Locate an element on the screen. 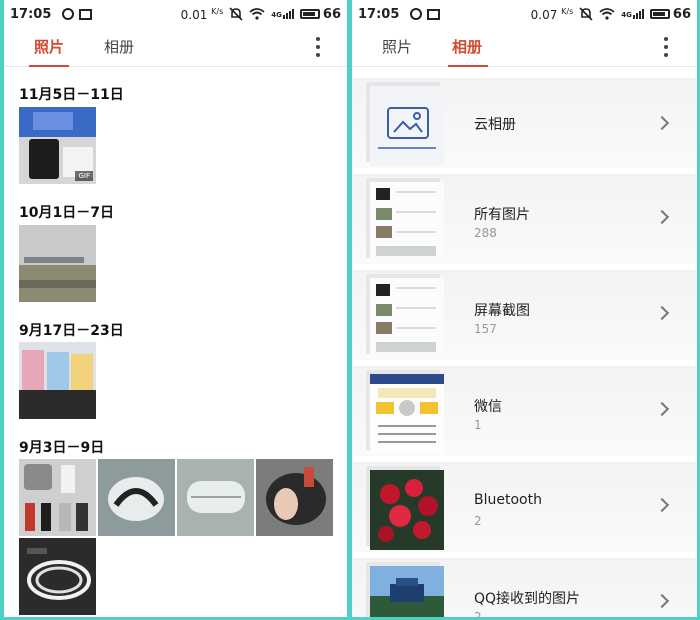 The height and width of the screenshot is (620, 700). week-header: 10月1日－7日 is located at coordinates (66, 213).